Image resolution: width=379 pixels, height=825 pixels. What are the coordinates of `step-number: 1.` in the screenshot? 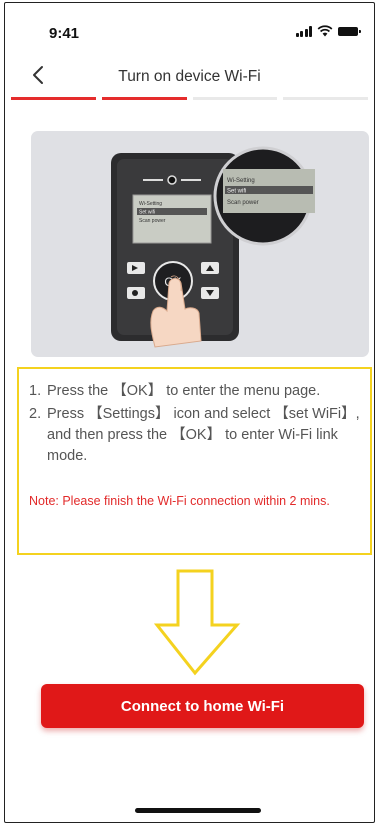 It's located at (35, 391).